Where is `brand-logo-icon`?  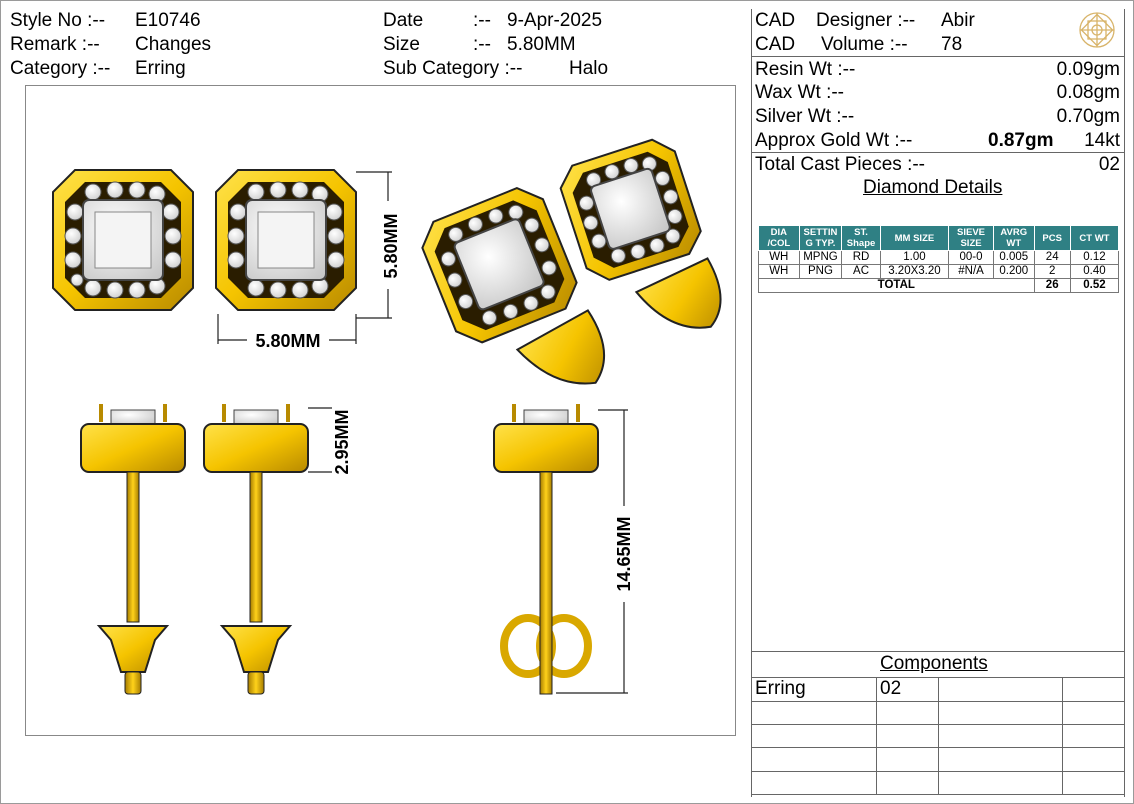
brand-logo-icon is located at coordinates (1097, 30).